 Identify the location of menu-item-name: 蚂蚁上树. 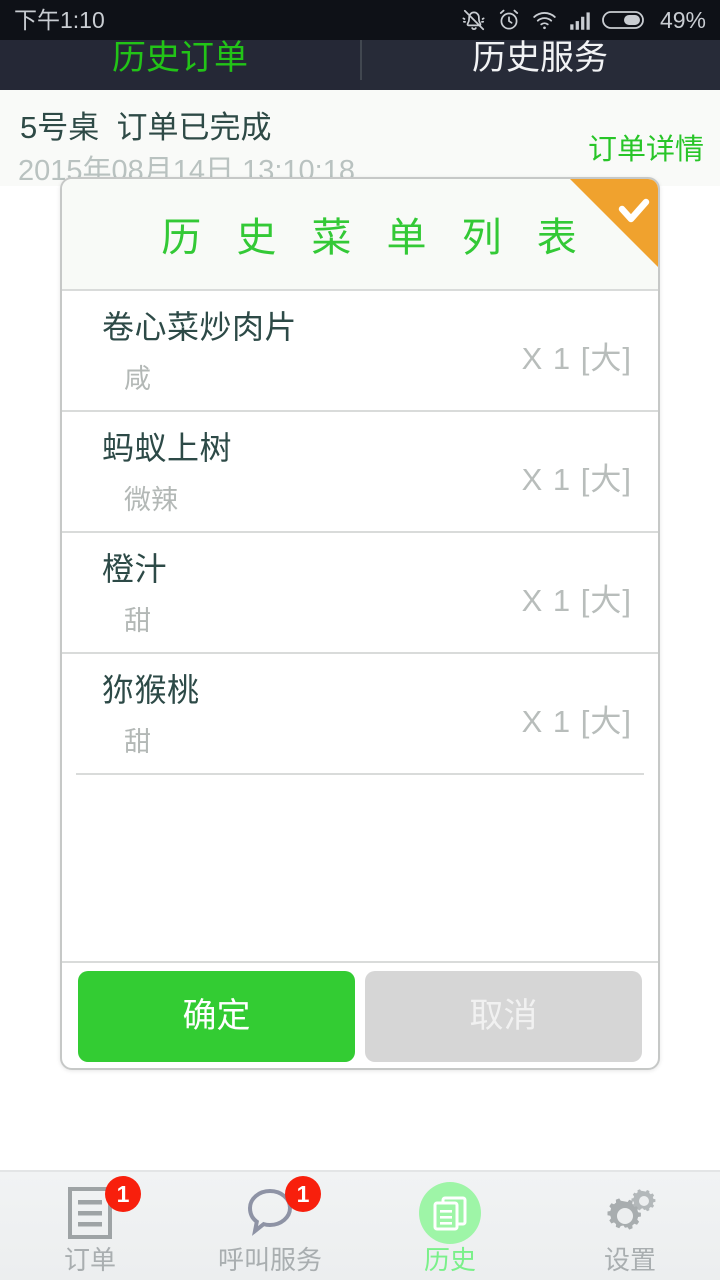
(167, 448).